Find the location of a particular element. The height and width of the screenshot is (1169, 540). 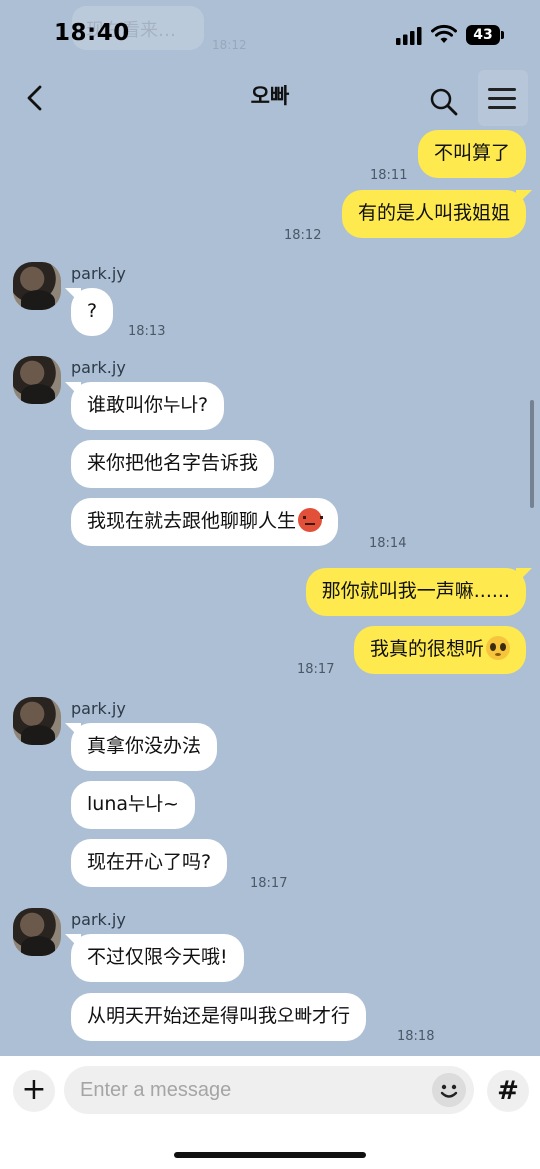

background-notification-time: 18:12 is located at coordinates (229, 45).